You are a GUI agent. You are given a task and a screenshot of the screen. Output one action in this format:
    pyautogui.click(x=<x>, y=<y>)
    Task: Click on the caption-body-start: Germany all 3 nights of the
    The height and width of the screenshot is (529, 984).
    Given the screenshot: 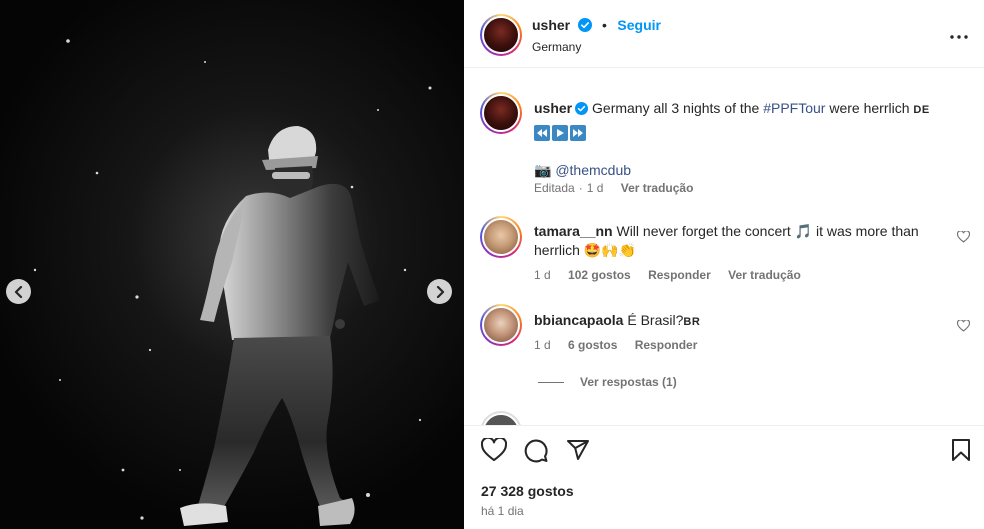 What is the action you would take?
    pyautogui.click(x=678, y=108)
    